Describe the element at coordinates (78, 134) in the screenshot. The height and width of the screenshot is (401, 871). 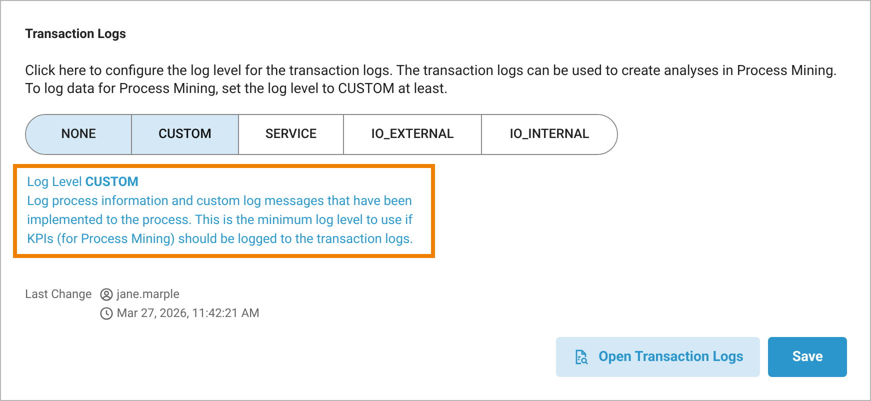
I see `log-level-option: NONE` at that location.